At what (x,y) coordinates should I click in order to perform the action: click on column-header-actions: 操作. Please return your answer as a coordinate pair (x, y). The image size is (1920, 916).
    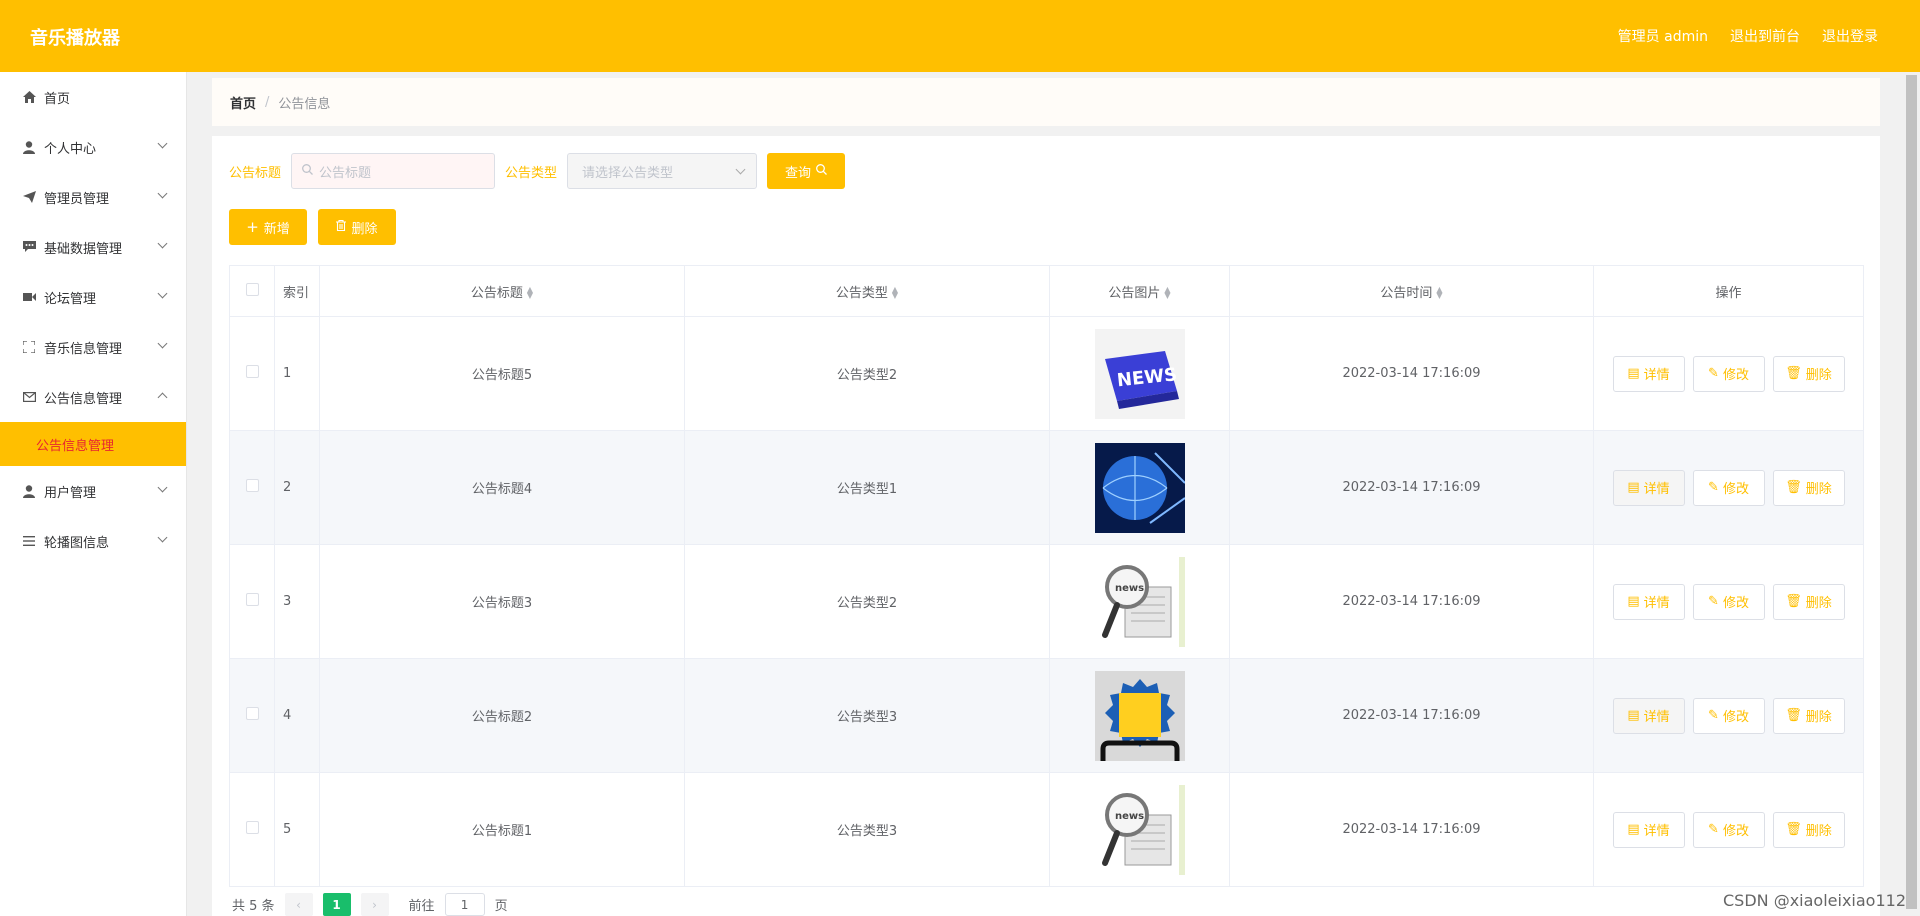
    Looking at the image, I should click on (1728, 291).